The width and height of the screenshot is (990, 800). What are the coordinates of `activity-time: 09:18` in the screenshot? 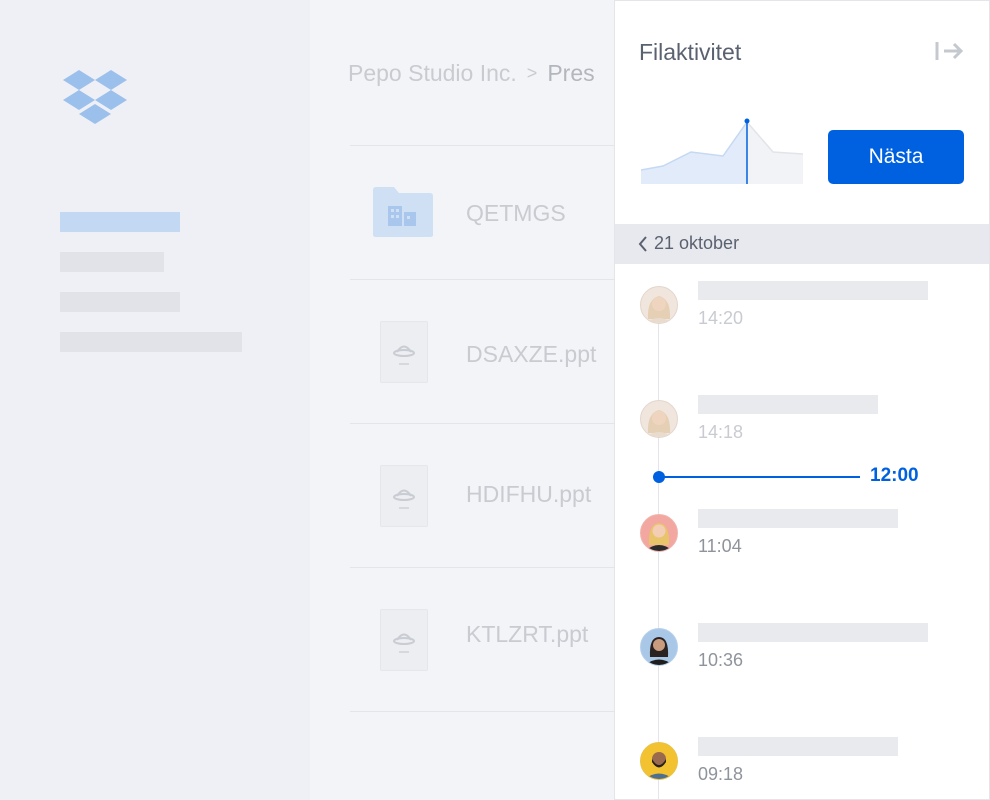 It's located at (721, 774).